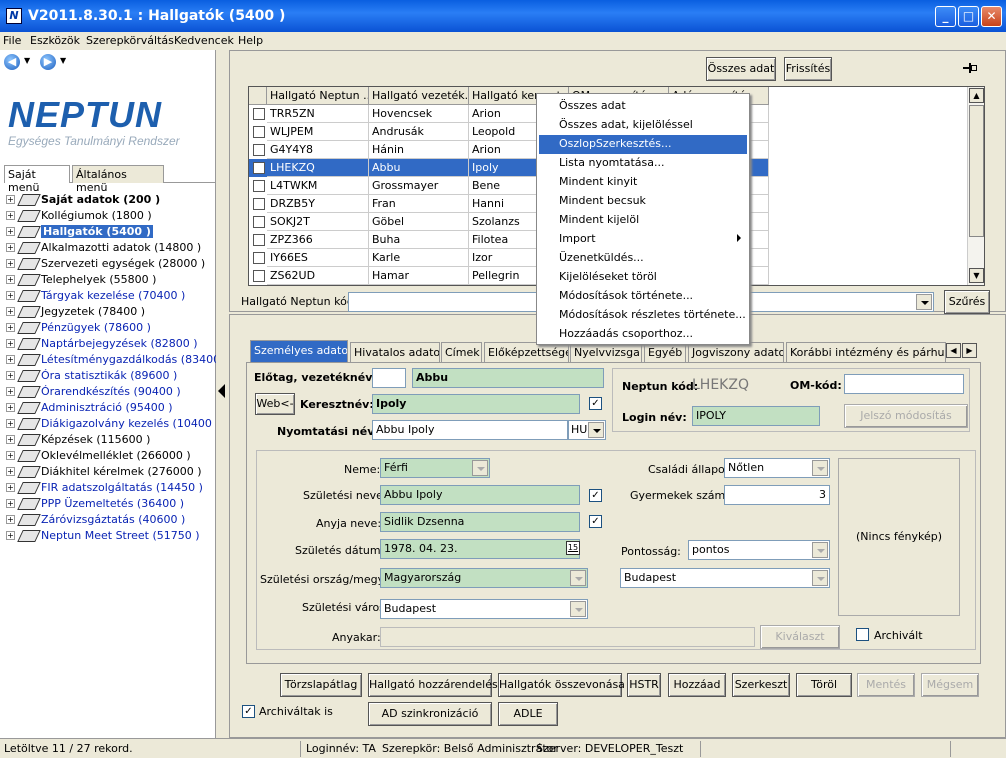 This screenshot has height=758, width=1006. What do you see at coordinates (63, 60) in the screenshot?
I see `forward-dropdown-icon: ▼` at bounding box center [63, 60].